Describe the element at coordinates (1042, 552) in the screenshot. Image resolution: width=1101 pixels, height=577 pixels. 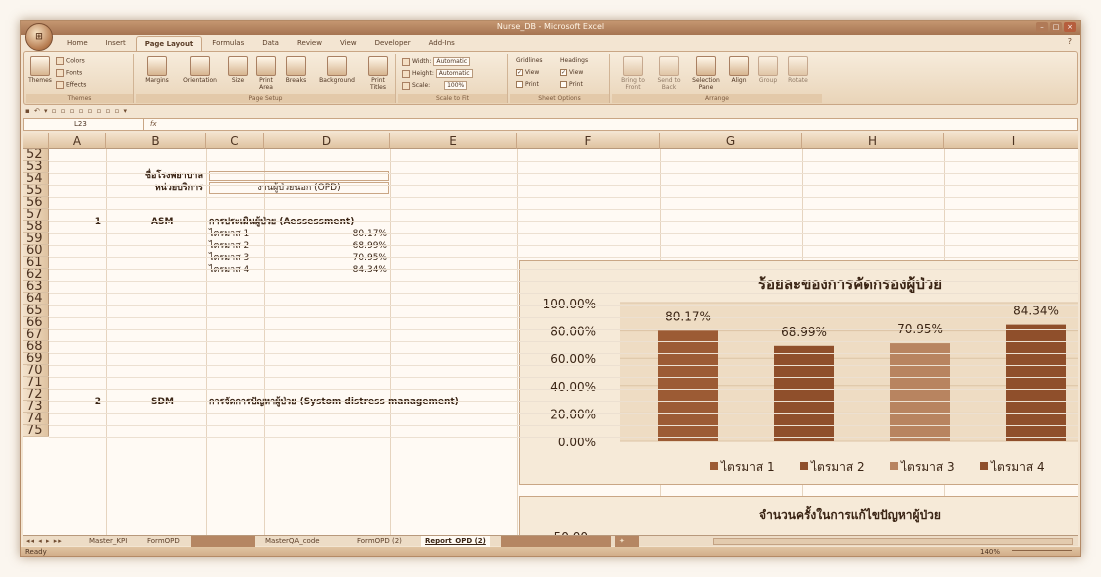
I see `zoom-slider` at that location.